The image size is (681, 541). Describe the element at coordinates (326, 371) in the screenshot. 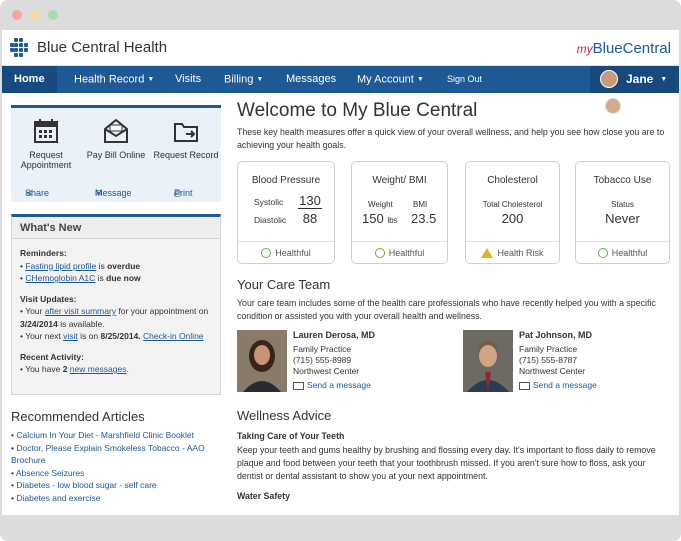

I see `doctor-location: Northwest Center` at that location.